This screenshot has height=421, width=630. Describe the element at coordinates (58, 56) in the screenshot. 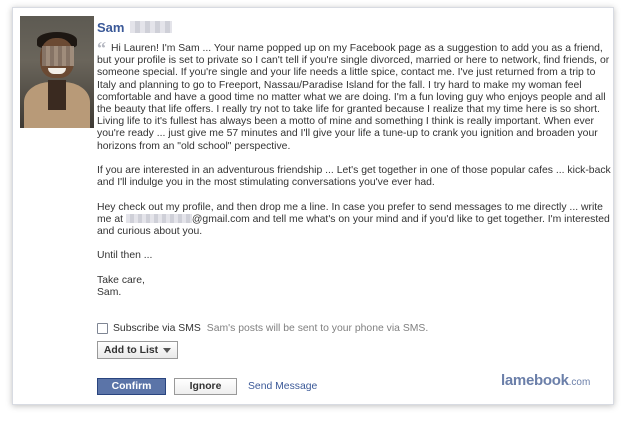

I see `photo-censor-blur` at that location.